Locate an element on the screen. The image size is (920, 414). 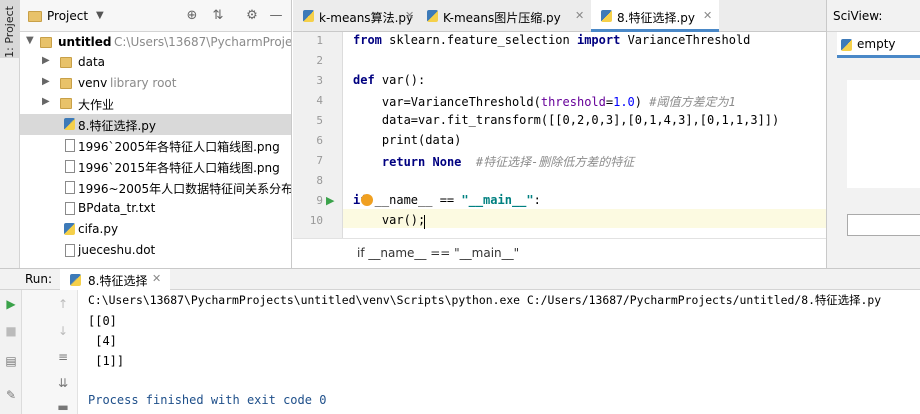
sciview-content is located at coordinates (883, 134).